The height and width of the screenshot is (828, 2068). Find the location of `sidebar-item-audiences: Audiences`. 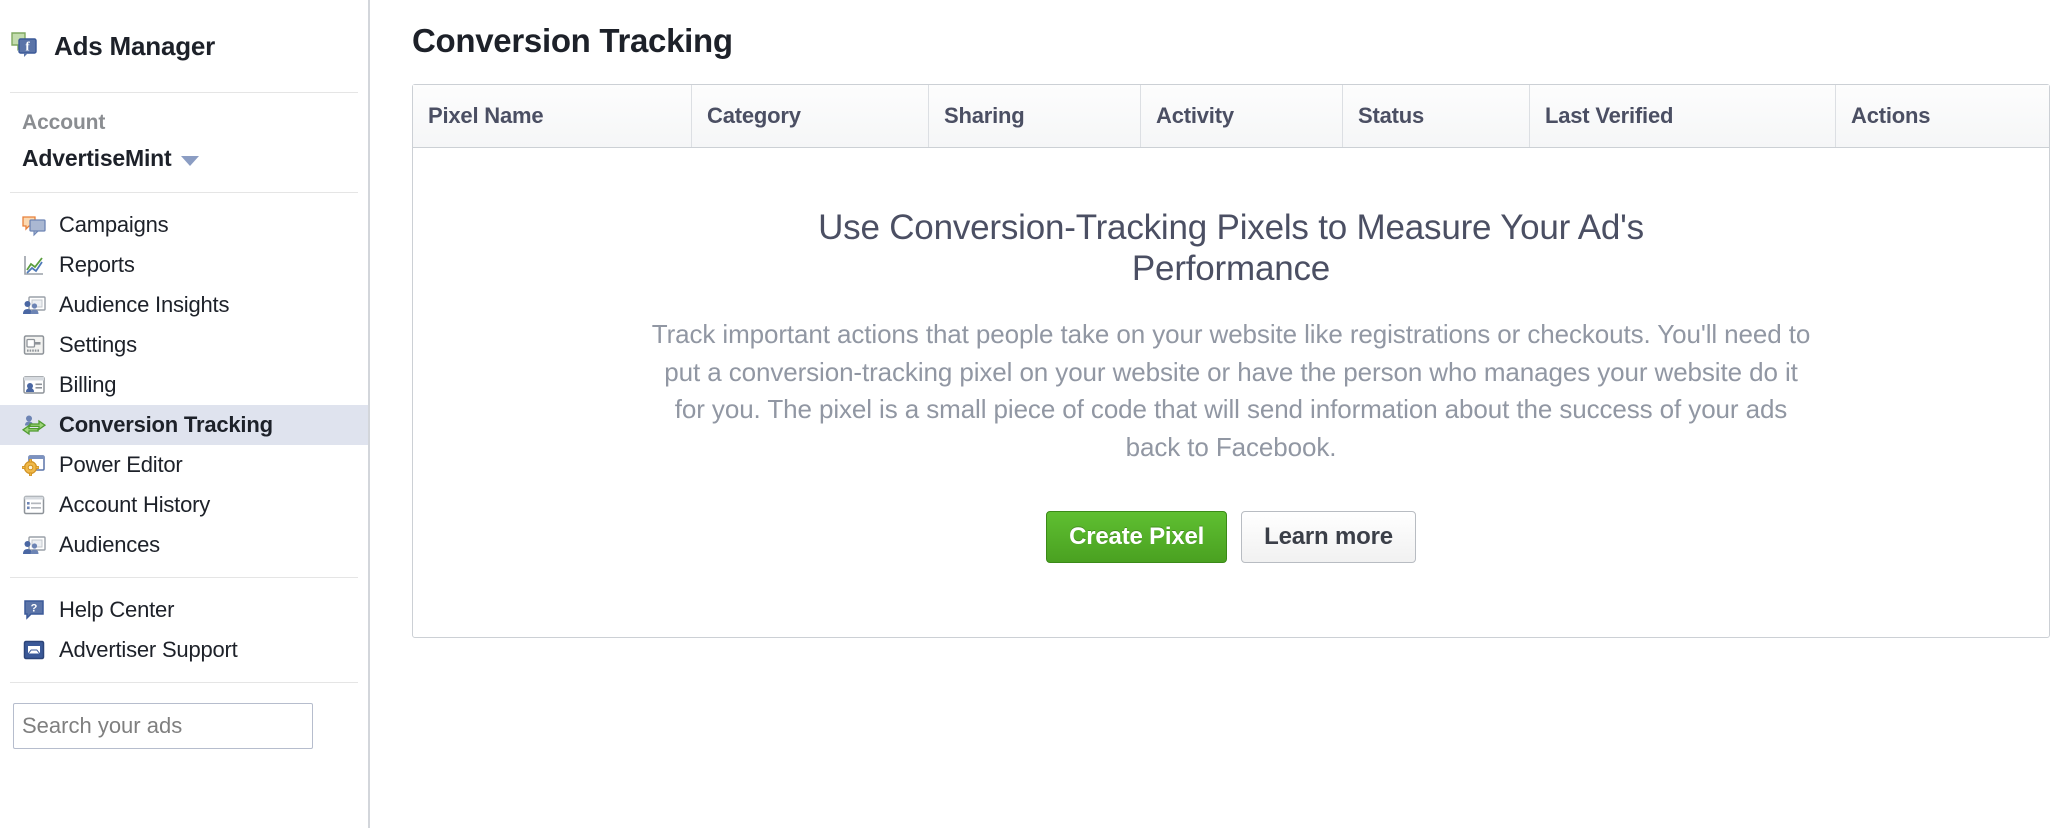

sidebar-item-audiences: Audiences is located at coordinates (184, 545).